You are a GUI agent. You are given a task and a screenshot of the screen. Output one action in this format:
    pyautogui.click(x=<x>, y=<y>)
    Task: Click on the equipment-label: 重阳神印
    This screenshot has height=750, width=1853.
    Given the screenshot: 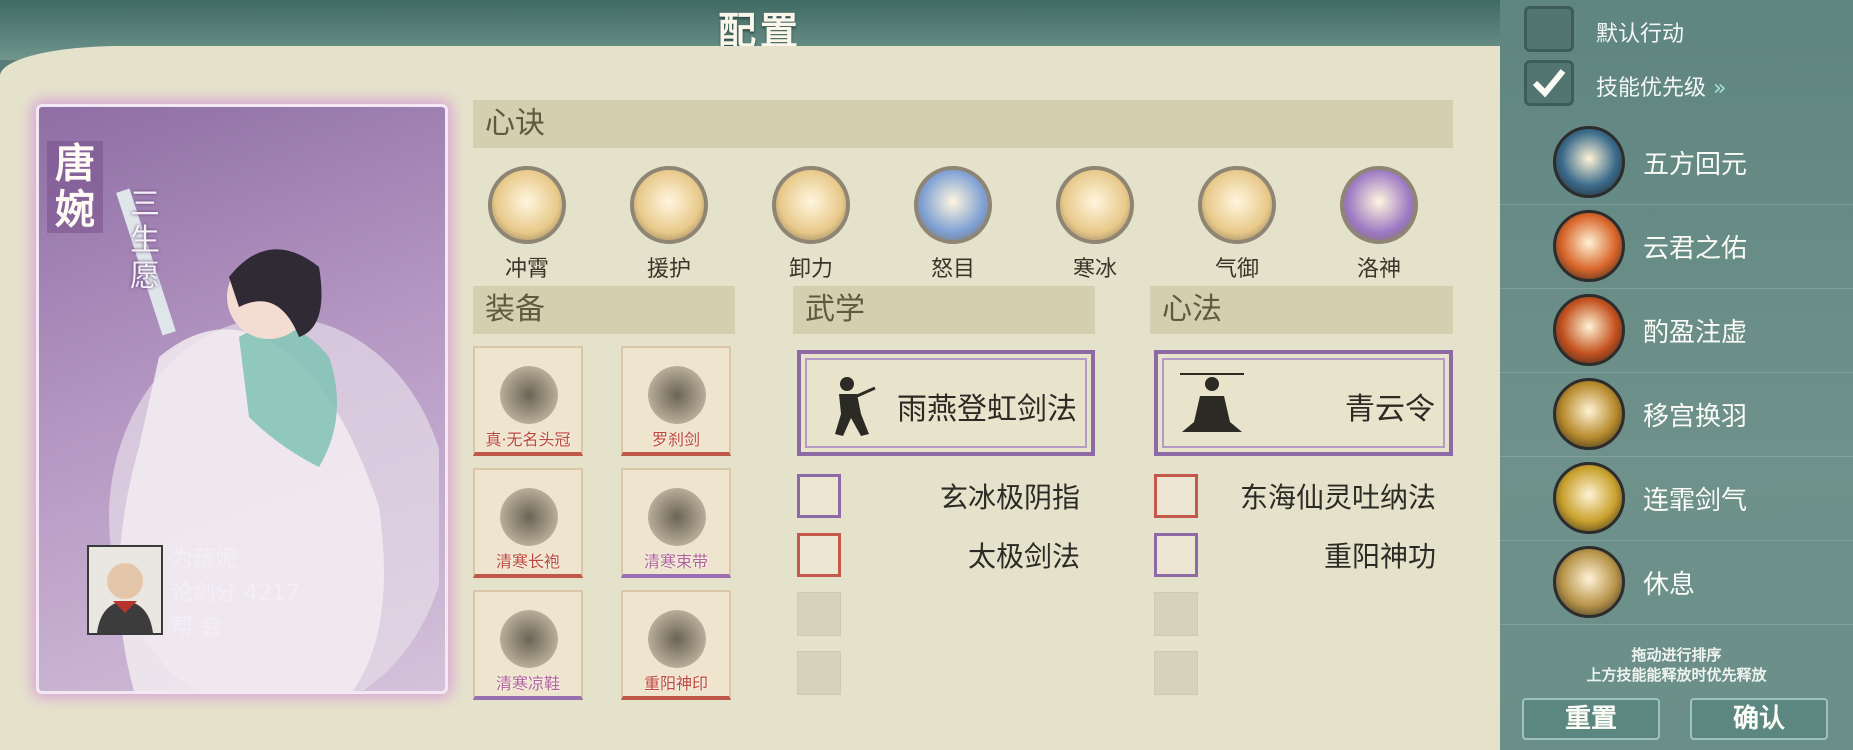 What is the action you would take?
    pyautogui.click(x=675, y=683)
    